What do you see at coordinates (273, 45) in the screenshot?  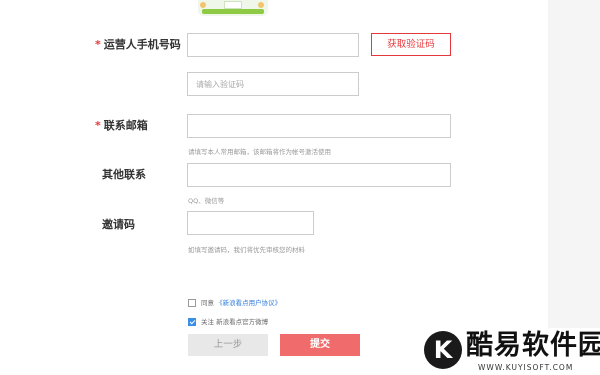 I see `phone-input` at bounding box center [273, 45].